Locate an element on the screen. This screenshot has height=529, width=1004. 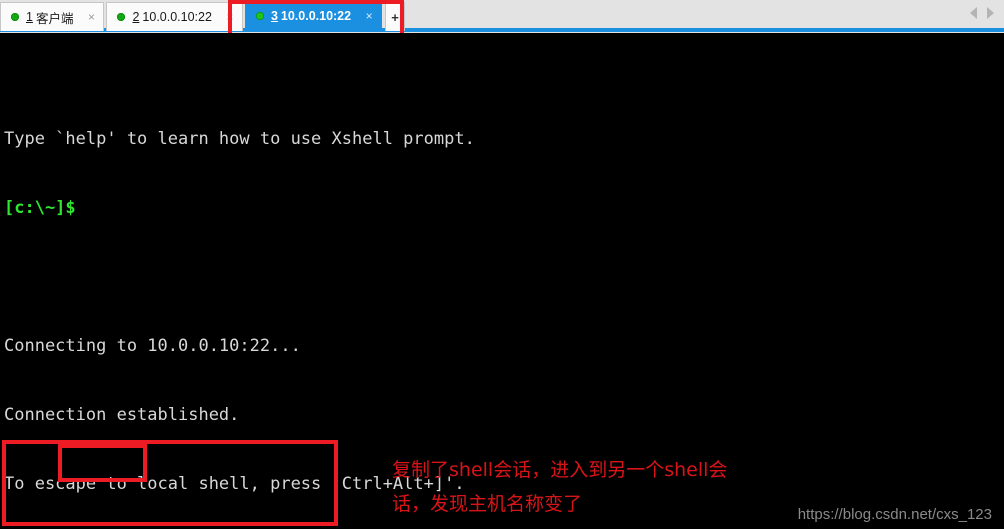
tab-session-3: 3 10.0.0.10:22 × is located at coordinates (313, 15).